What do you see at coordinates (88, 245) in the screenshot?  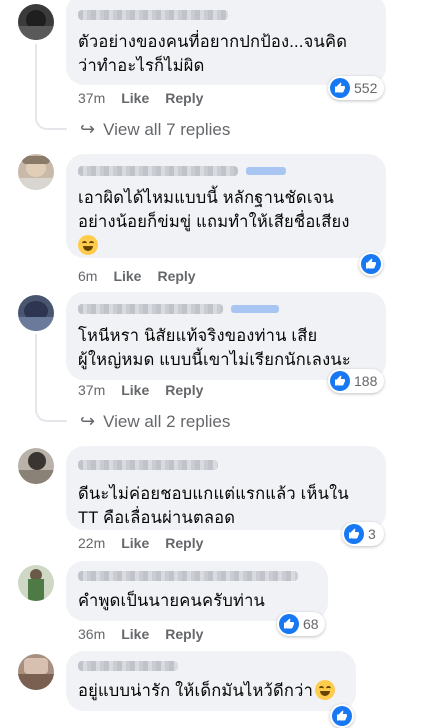 I see `grinning-emoji-icon` at bounding box center [88, 245].